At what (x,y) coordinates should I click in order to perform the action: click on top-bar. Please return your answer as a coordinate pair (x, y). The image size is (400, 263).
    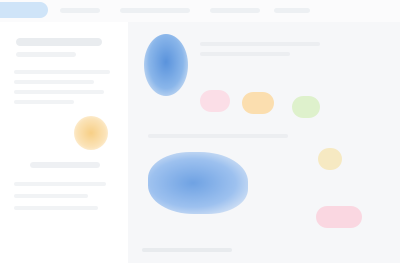
    Looking at the image, I should click on (200, 11).